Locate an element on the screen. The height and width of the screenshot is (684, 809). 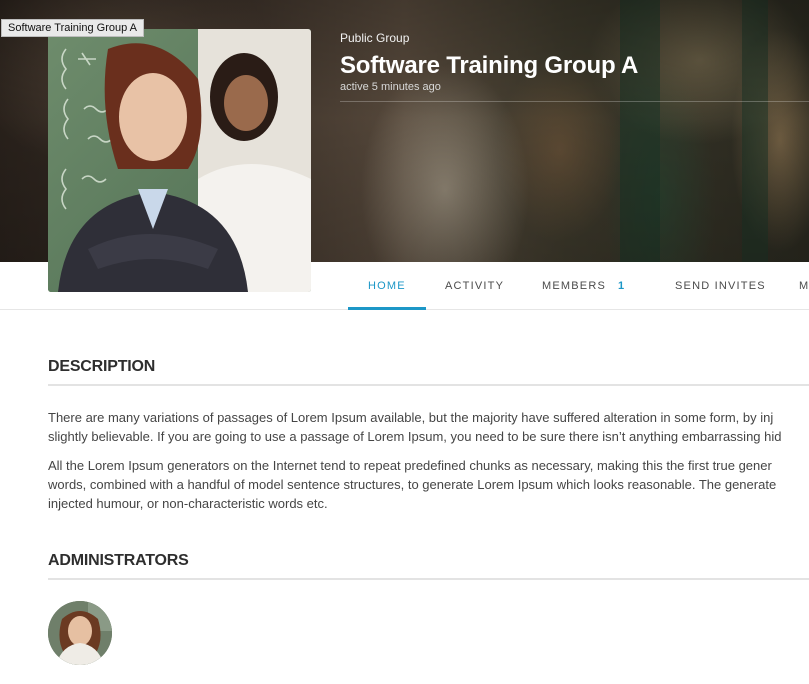
admin-avatar-image is located at coordinates (80, 633).